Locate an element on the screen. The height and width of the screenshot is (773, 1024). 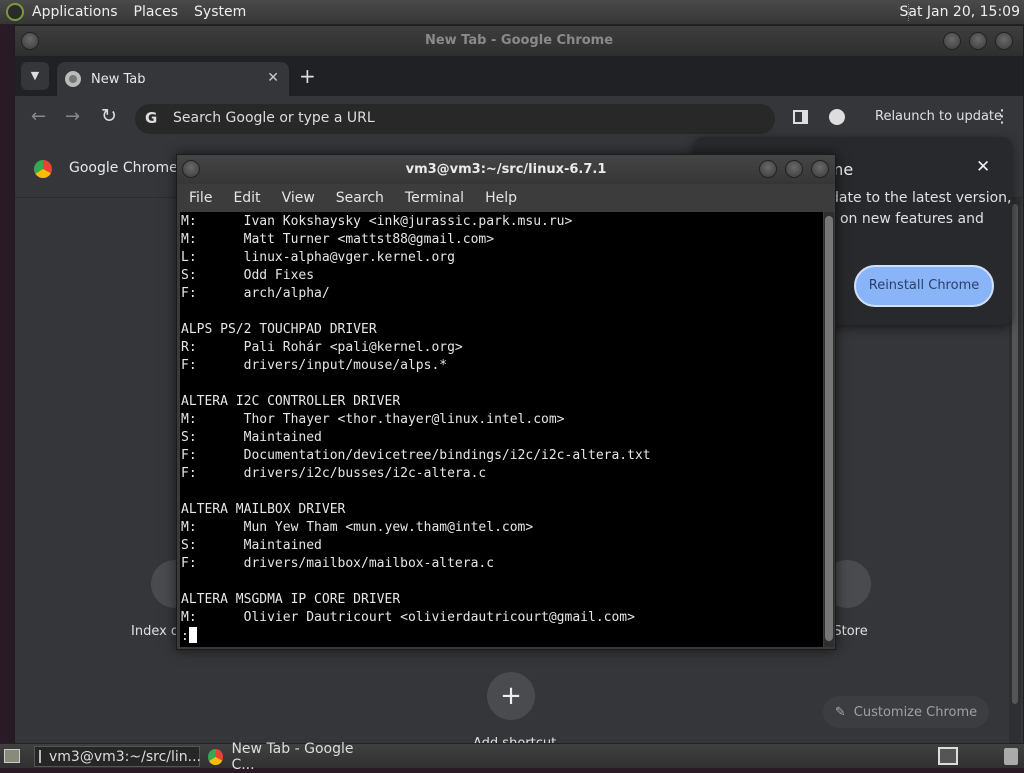
terminal-scroll-thumb is located at coordinates (829, 428).